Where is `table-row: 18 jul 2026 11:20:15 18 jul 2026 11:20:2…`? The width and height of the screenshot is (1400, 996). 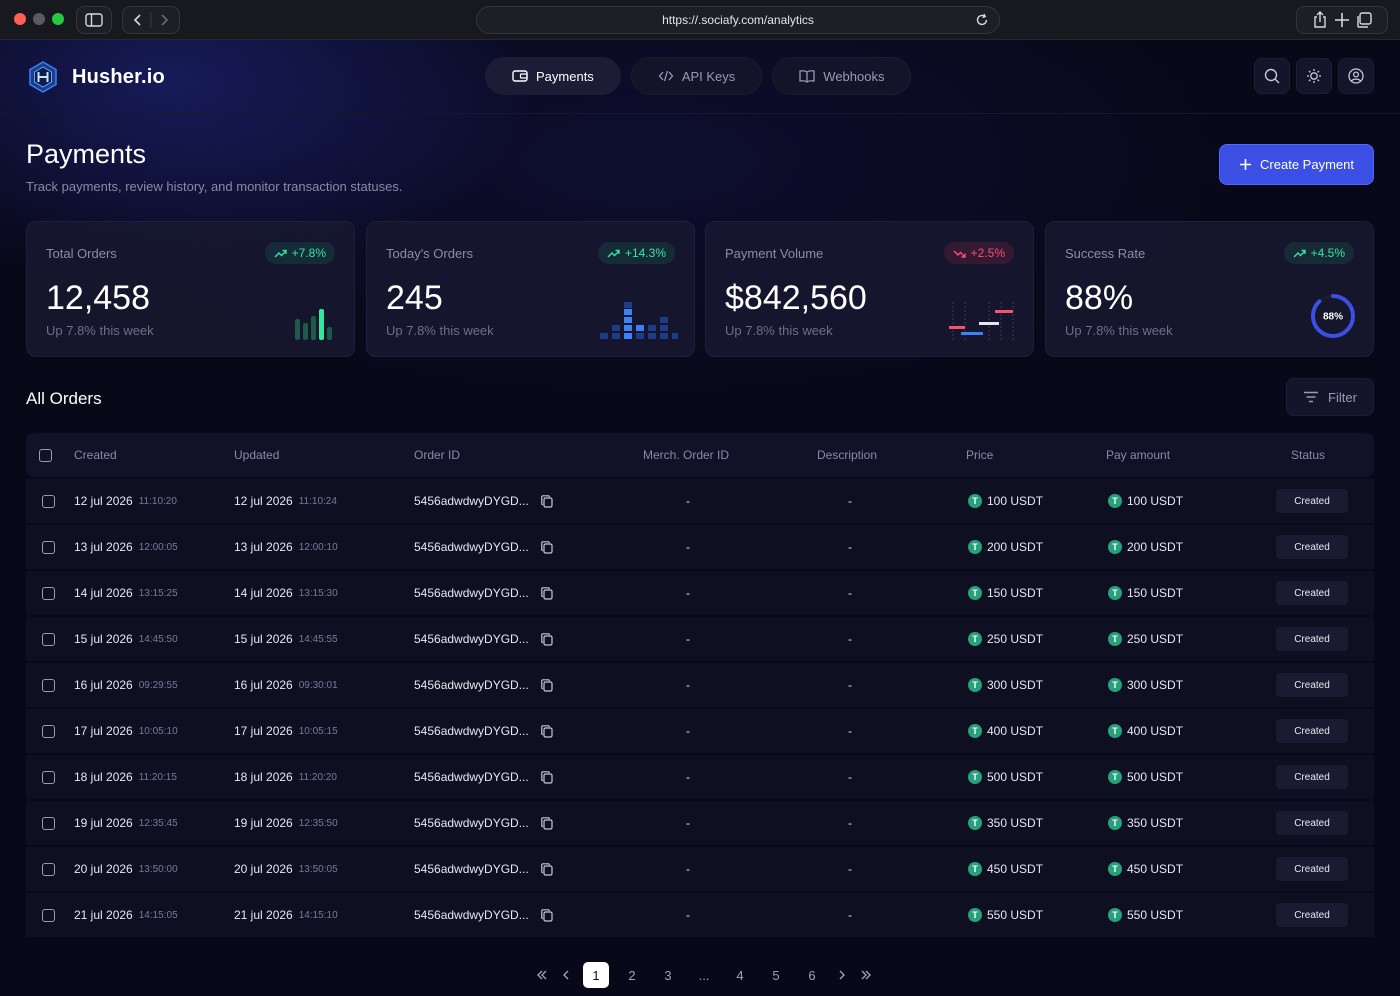 table-row: 18 jul 2026 11:20:15 18 jul 2026 11:20:2… is located at coordinates (700, 777).